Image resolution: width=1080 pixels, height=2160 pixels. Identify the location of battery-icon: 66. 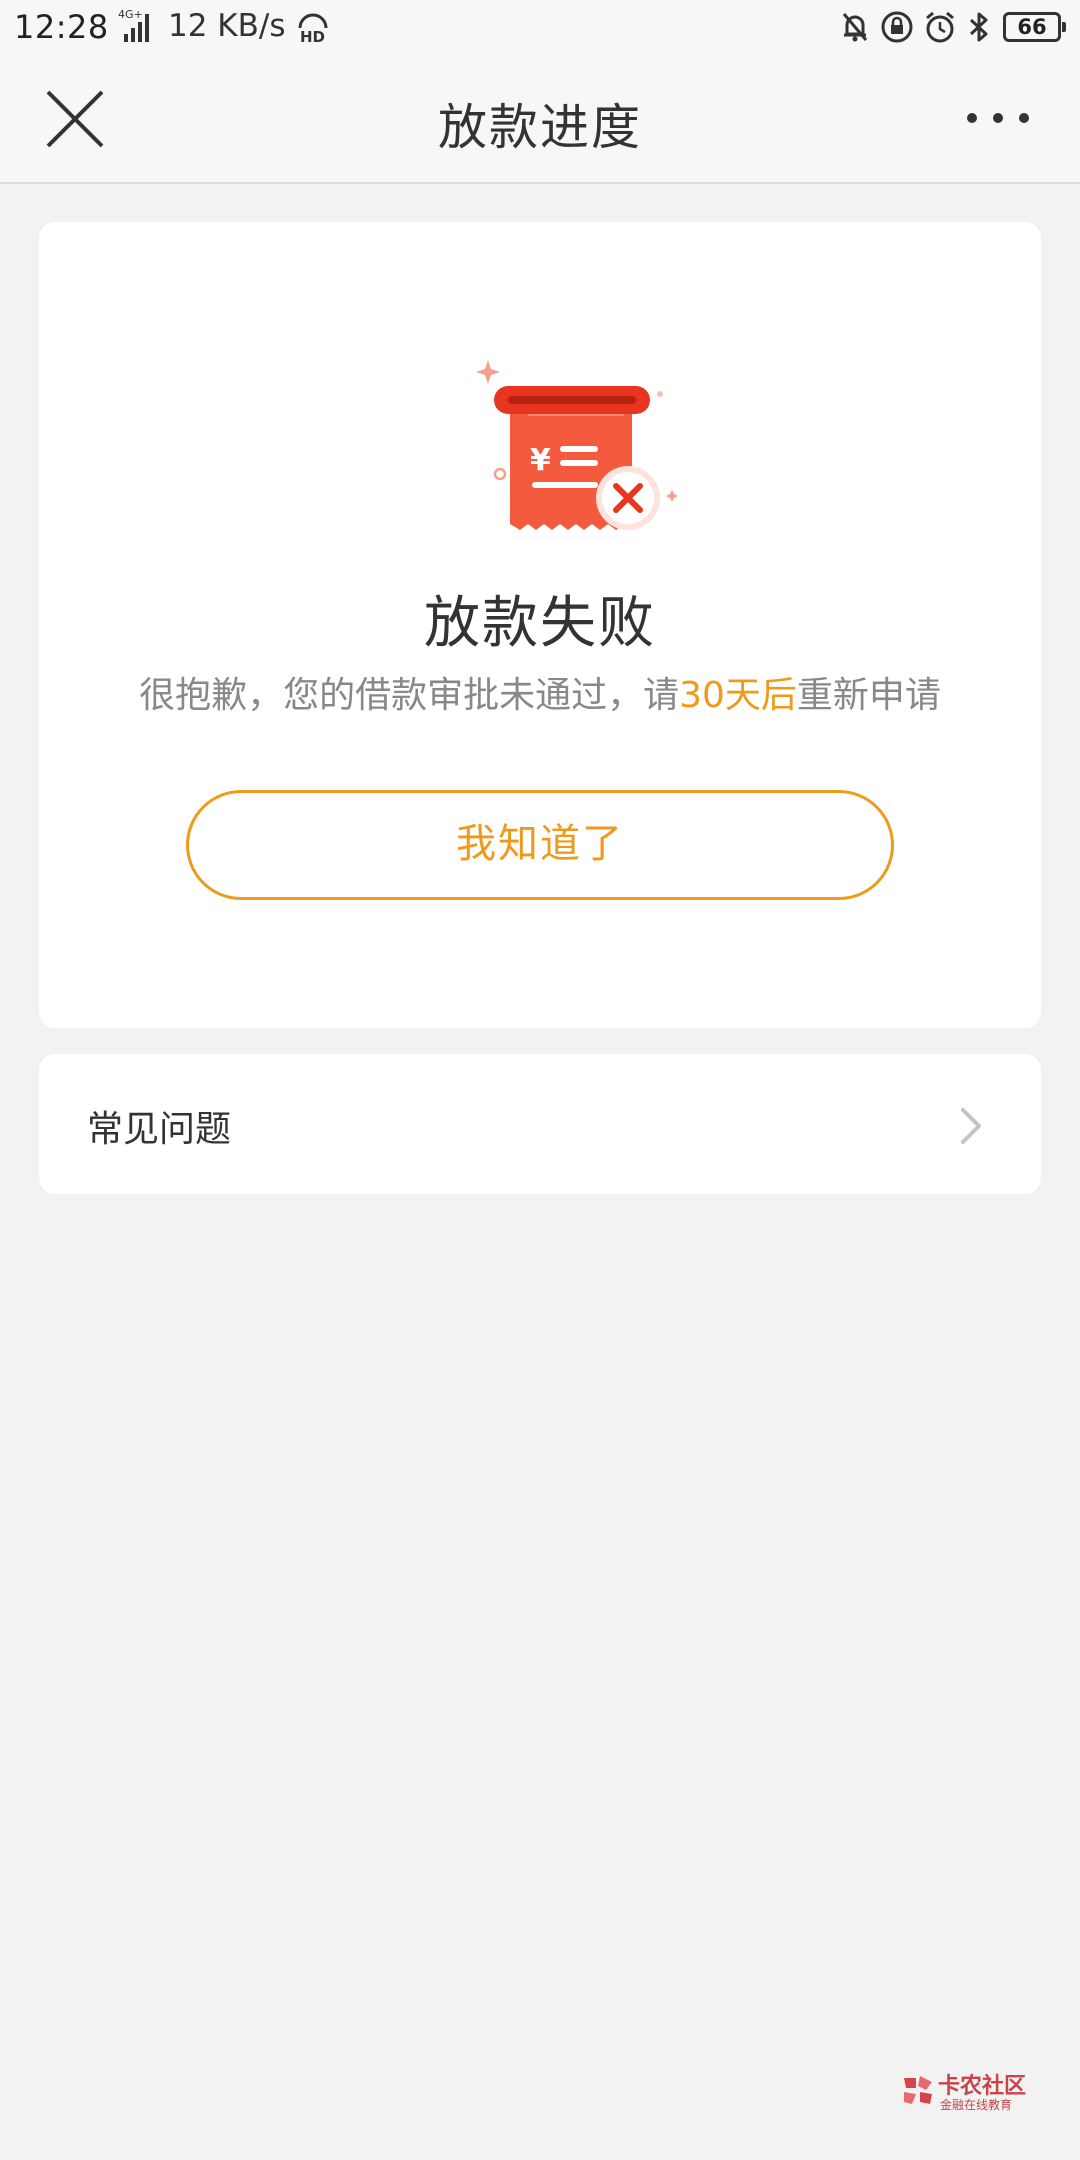
(1034, 27).